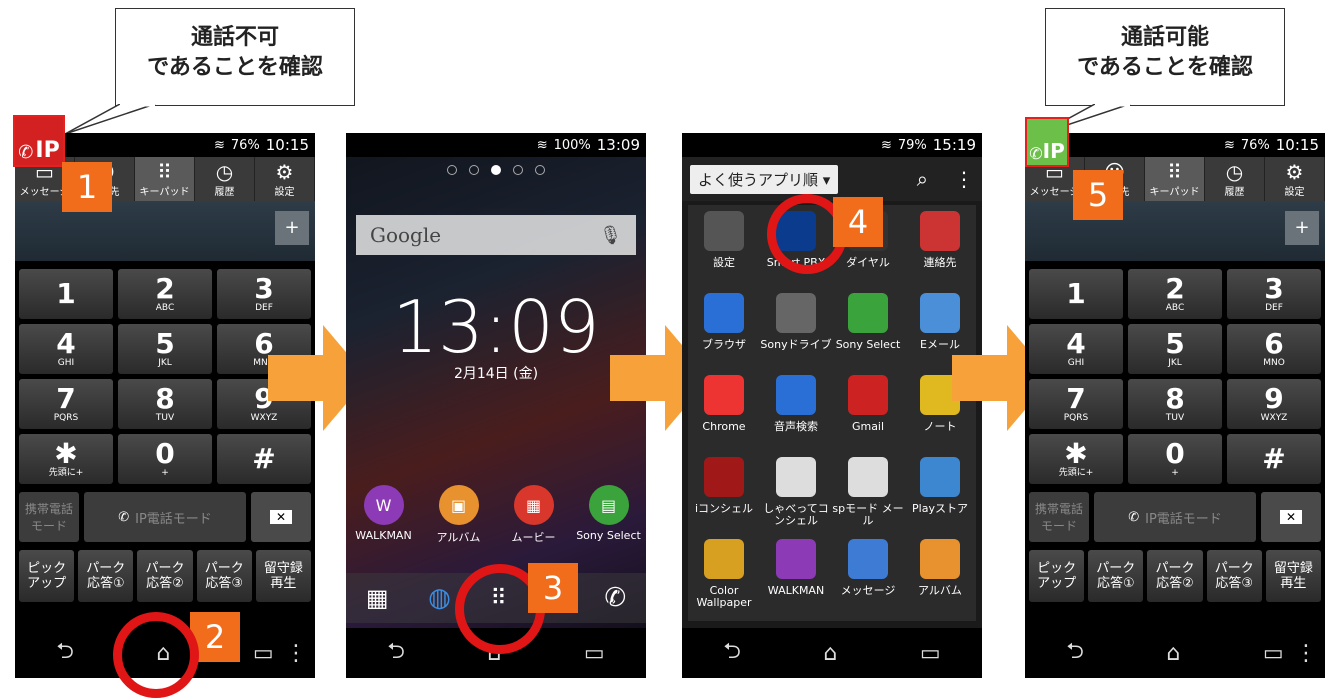 The image size is (1332, 698). What do you see at coordinates (868, 416) in the screenshot?
I see `app-item: Gmail` at bounding box center [868, 416].